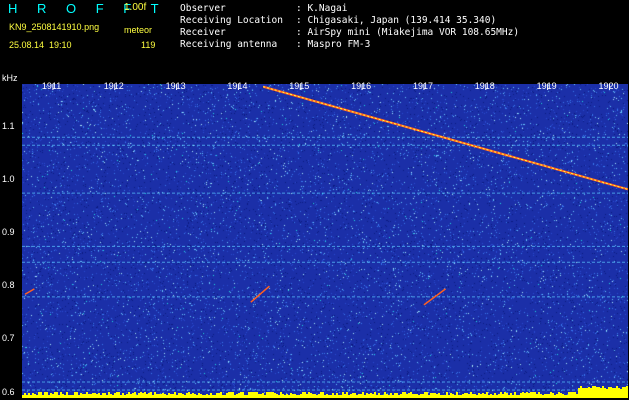 This screenshot has height=400, width=629. Describe the element at coordinates (54, 27) in the screenshot. I see `filename-label: KN9_2508141910.png` at that location.